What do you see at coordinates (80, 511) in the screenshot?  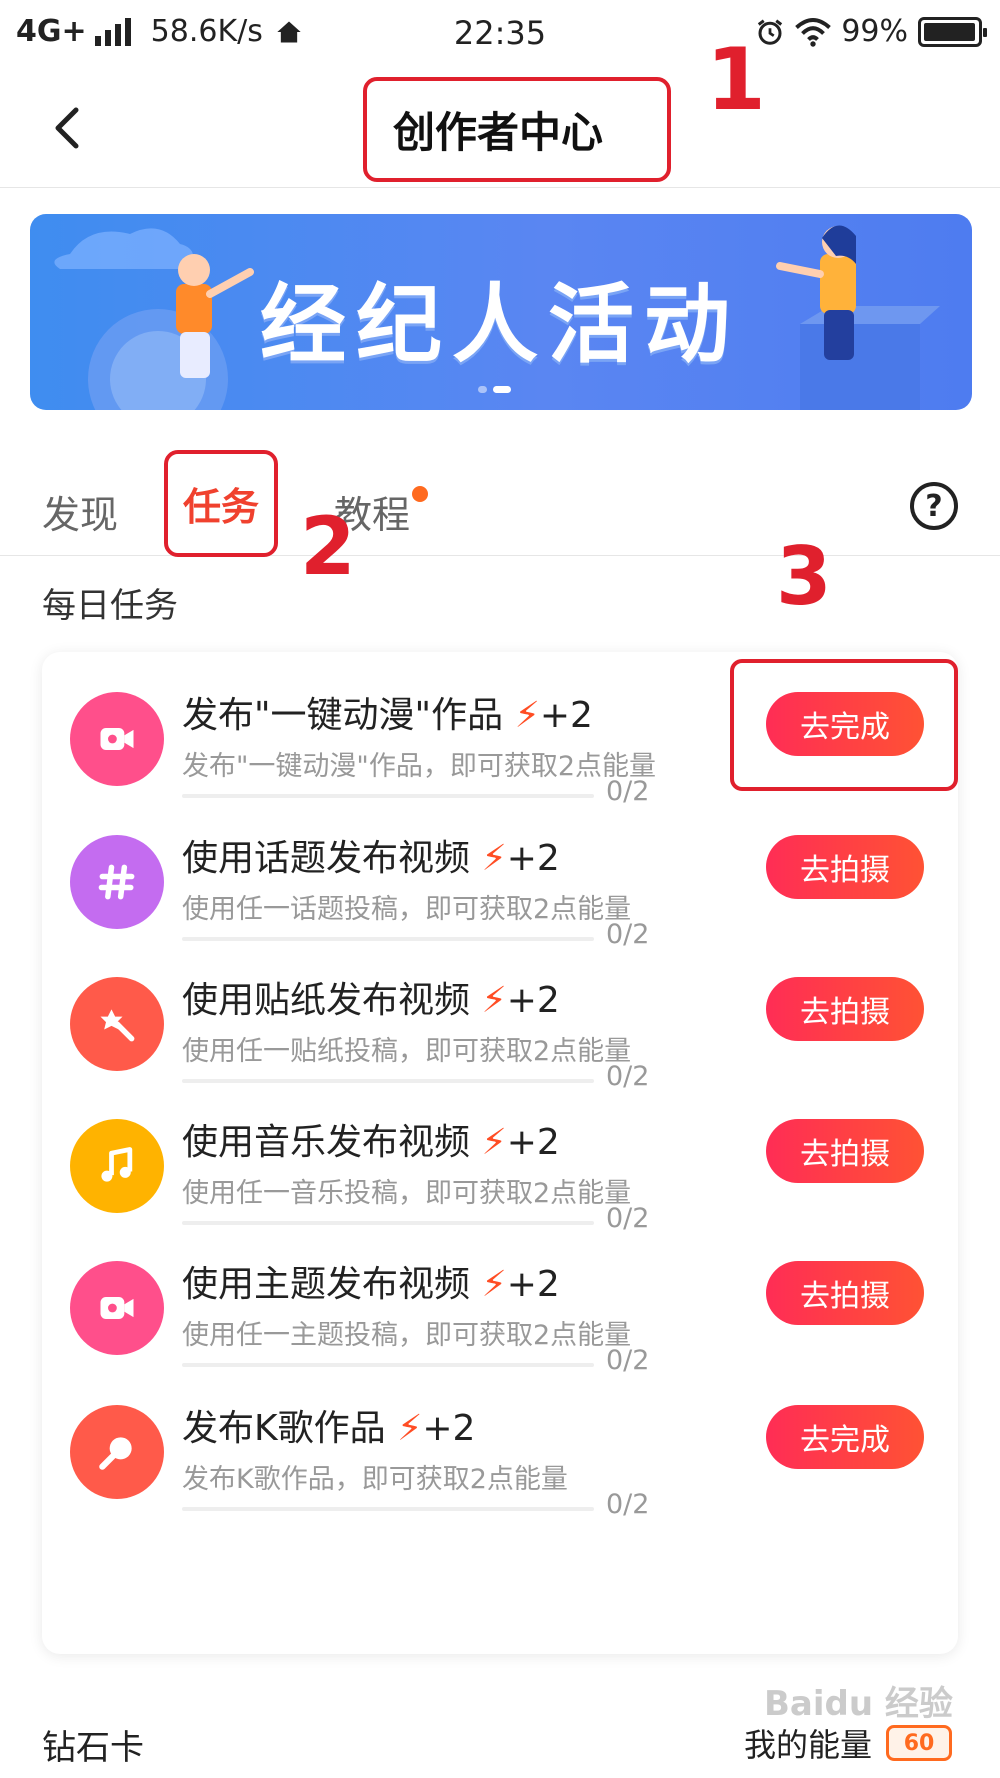 I see `tab-discover: 发现` at bounding box center [80, 511].